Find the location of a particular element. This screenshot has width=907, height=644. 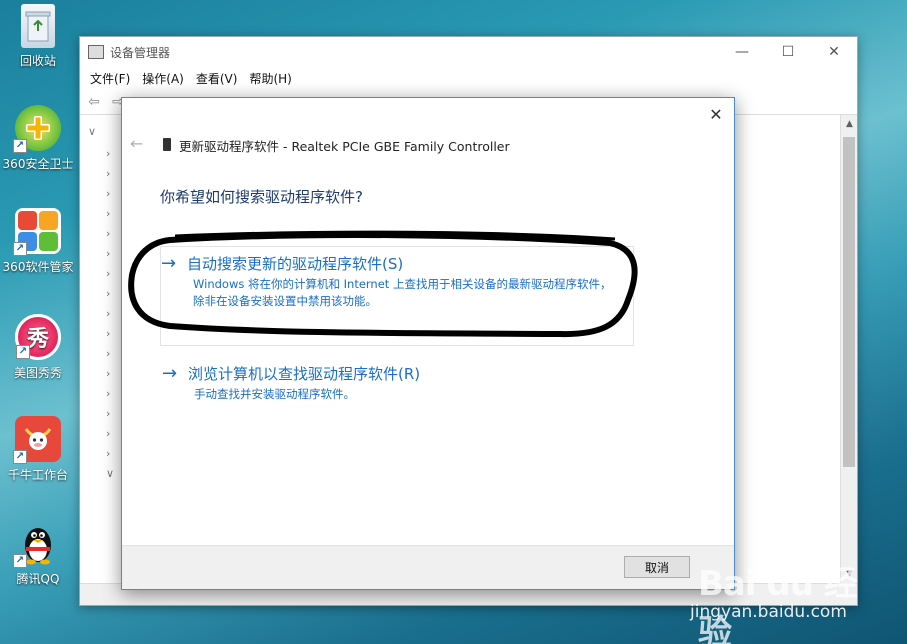

option-browse-title: 浏览计算机以查找驱动程序软件(R) is located at coordinates (304, 374).